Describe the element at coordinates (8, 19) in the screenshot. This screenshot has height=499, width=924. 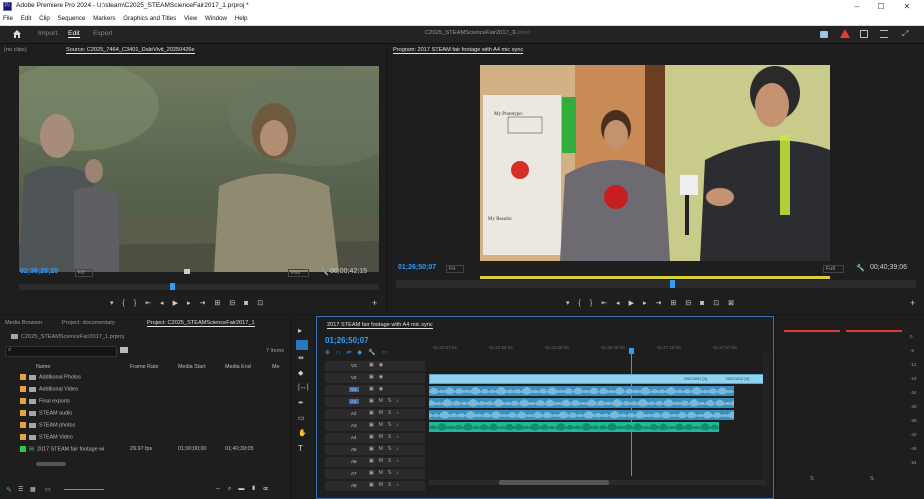
I see `menu-file: File` at that location.